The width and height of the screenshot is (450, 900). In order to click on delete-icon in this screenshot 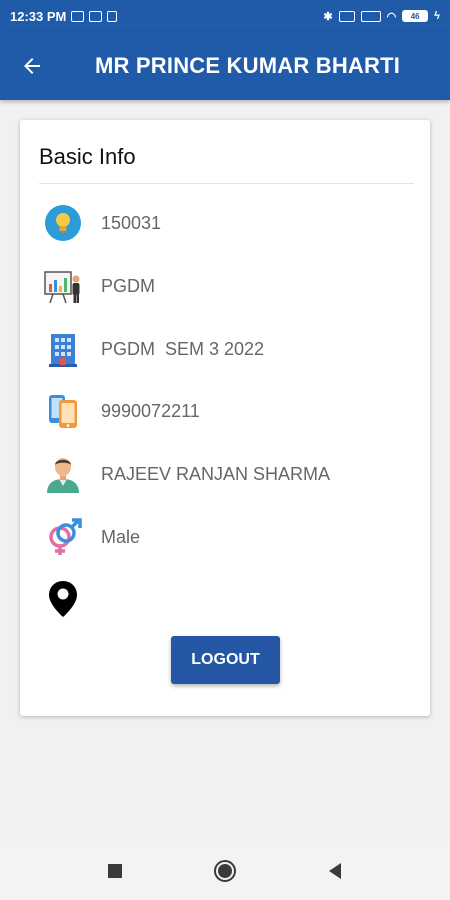, I will do `click(112, 16)`.